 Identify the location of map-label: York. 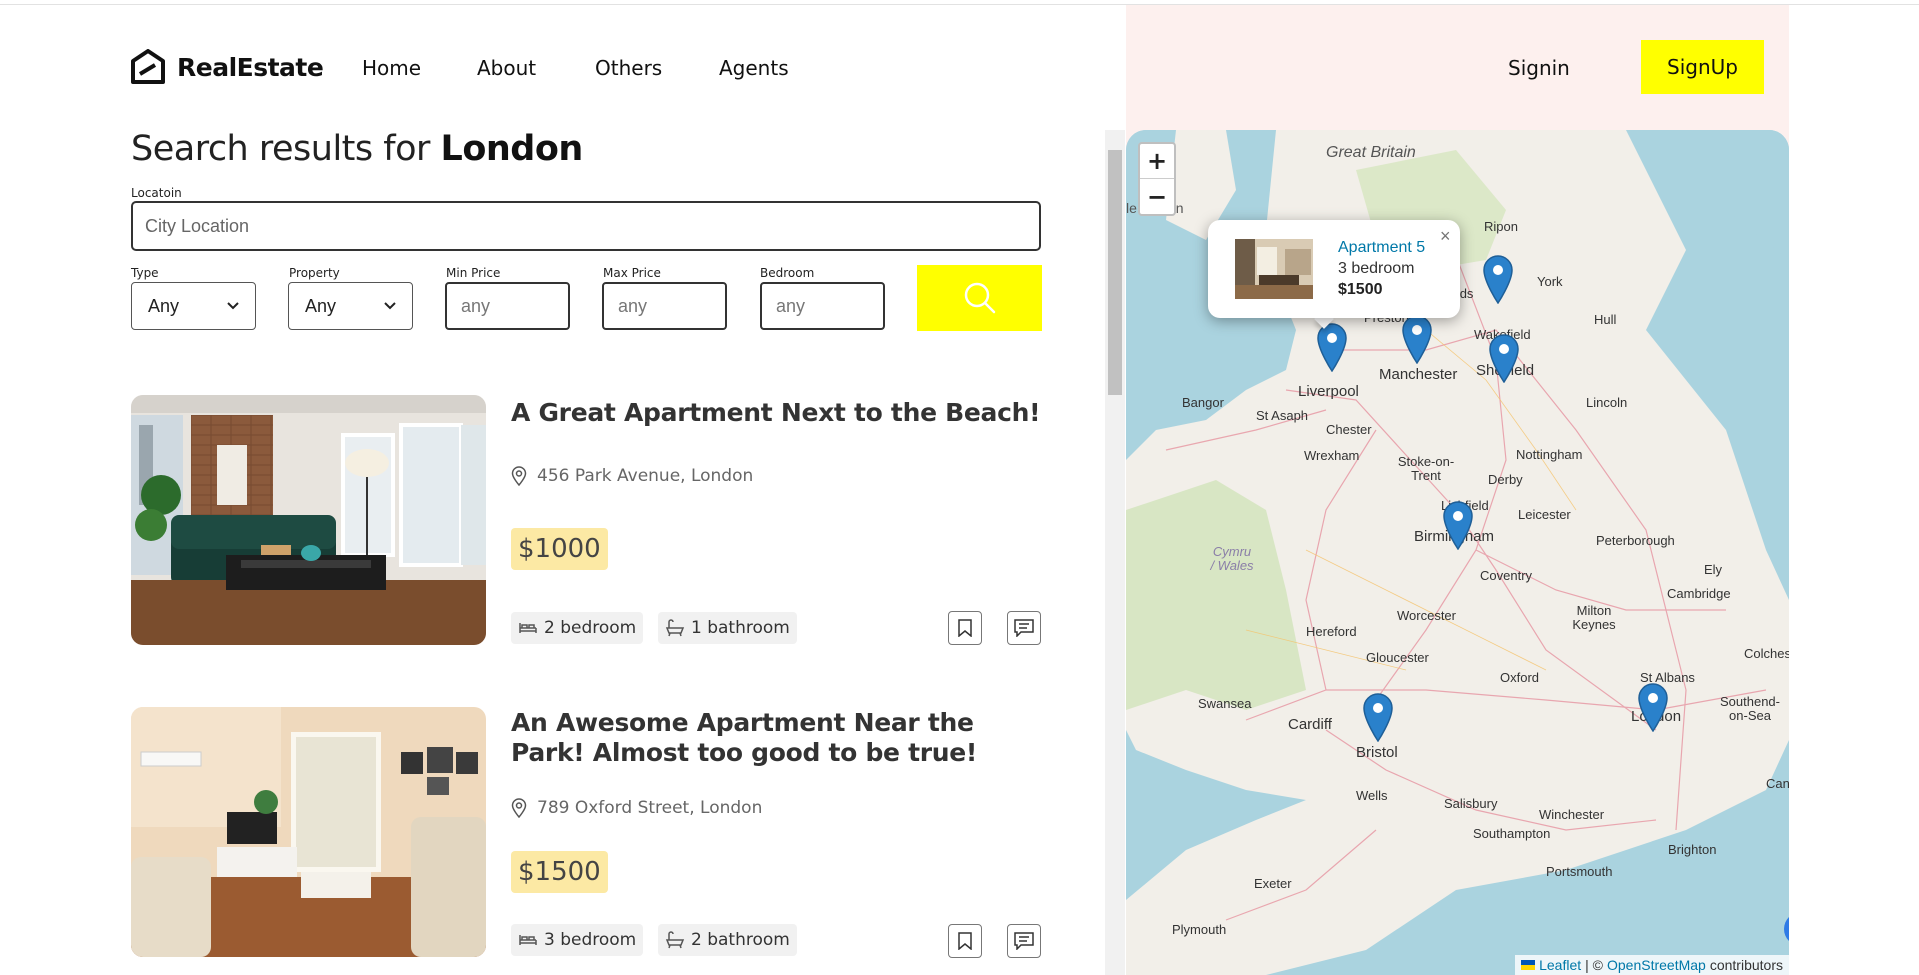
(1550, 281).